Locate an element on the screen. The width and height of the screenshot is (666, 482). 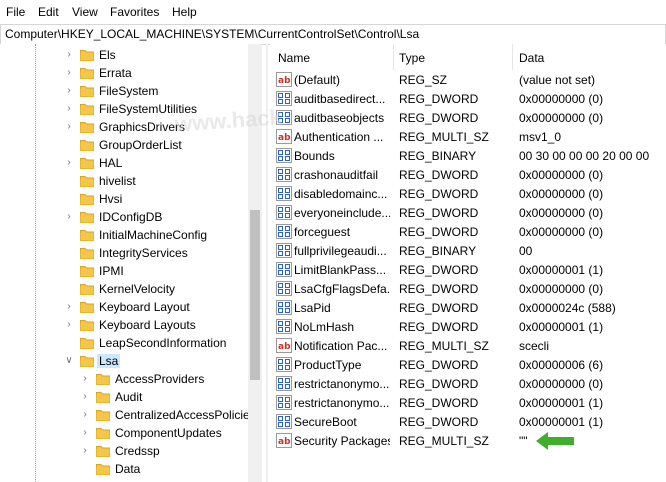
tree-item: hivelist is located at coordinates (131, 181).